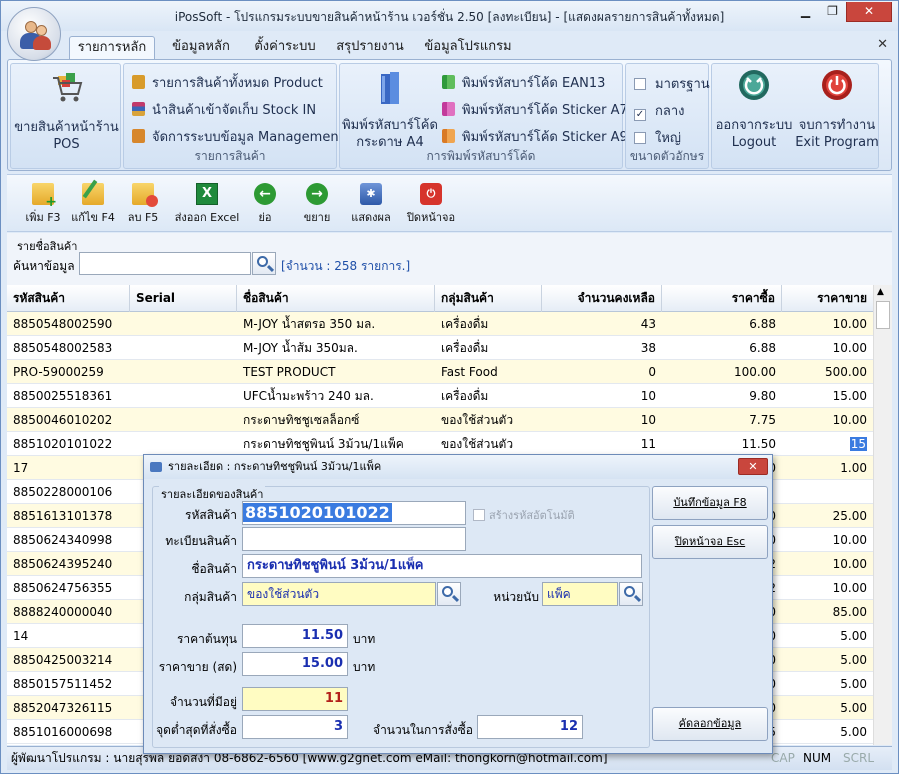 This screenshot has width=899, height=774. I want to click on tab-settings: ตั้งค่าระบบ, so click(285, 48).